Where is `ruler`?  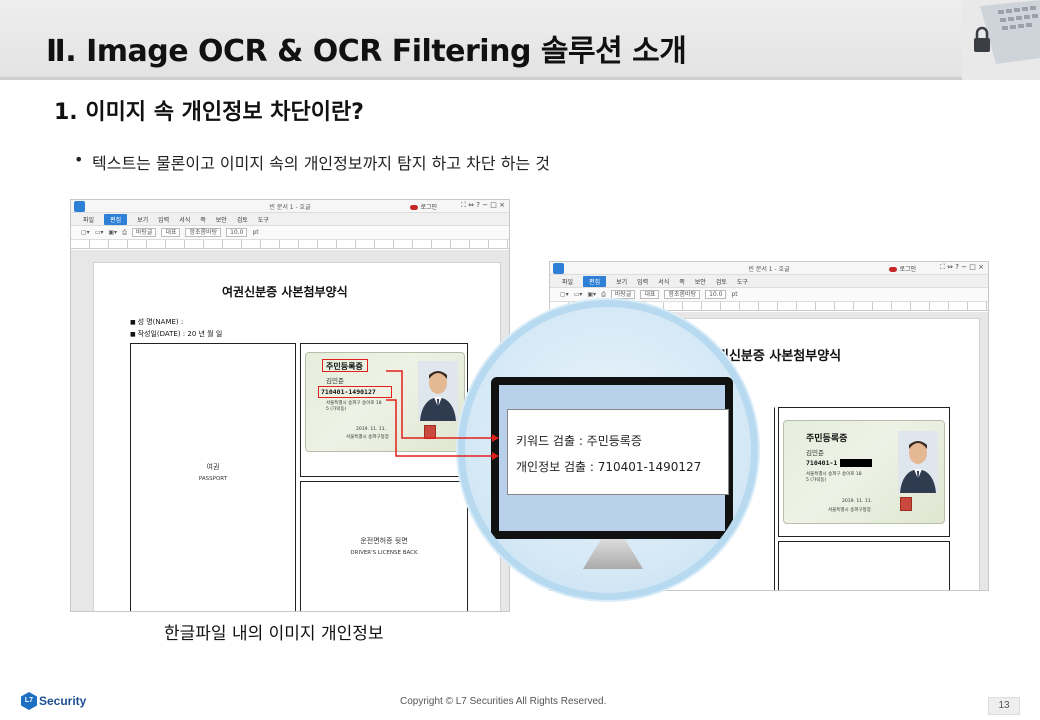
ruler is located at coordinates (290, 244).